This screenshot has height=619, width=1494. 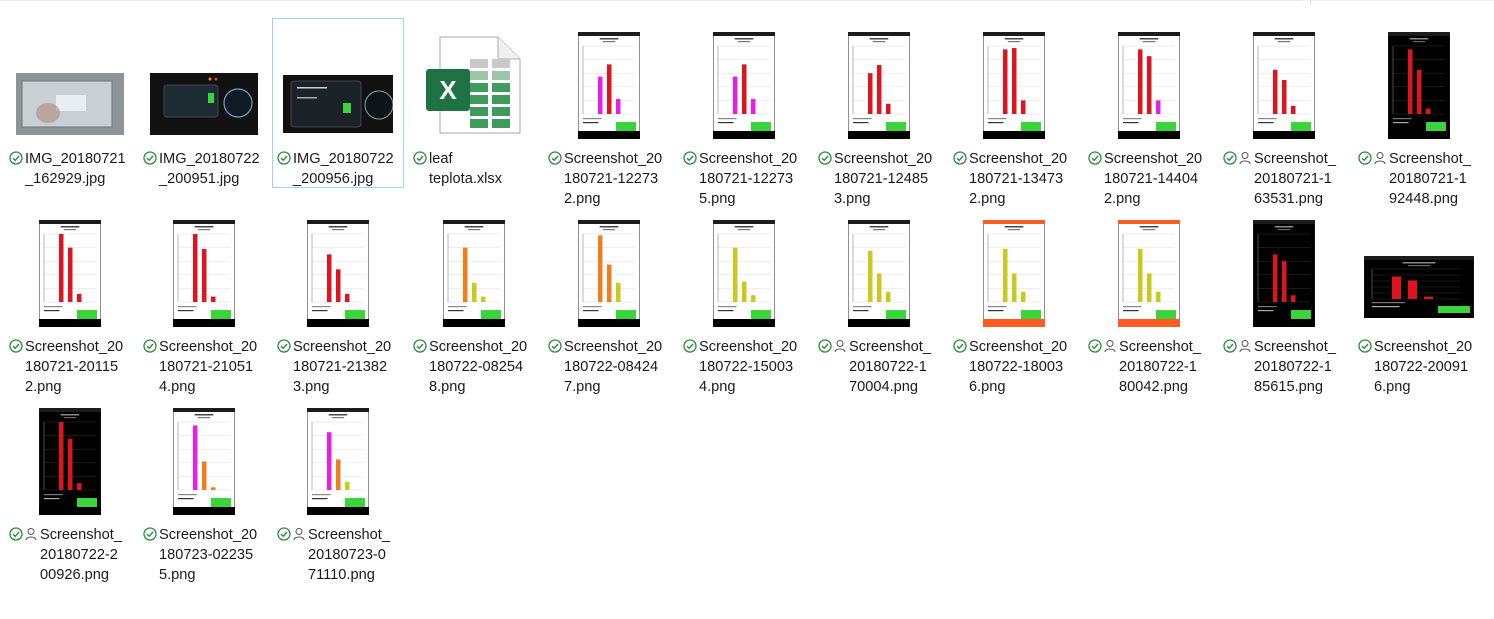 I want to click on file-item: Screenshot_20 180721-21051 4.png, so click(x=204, y=300).